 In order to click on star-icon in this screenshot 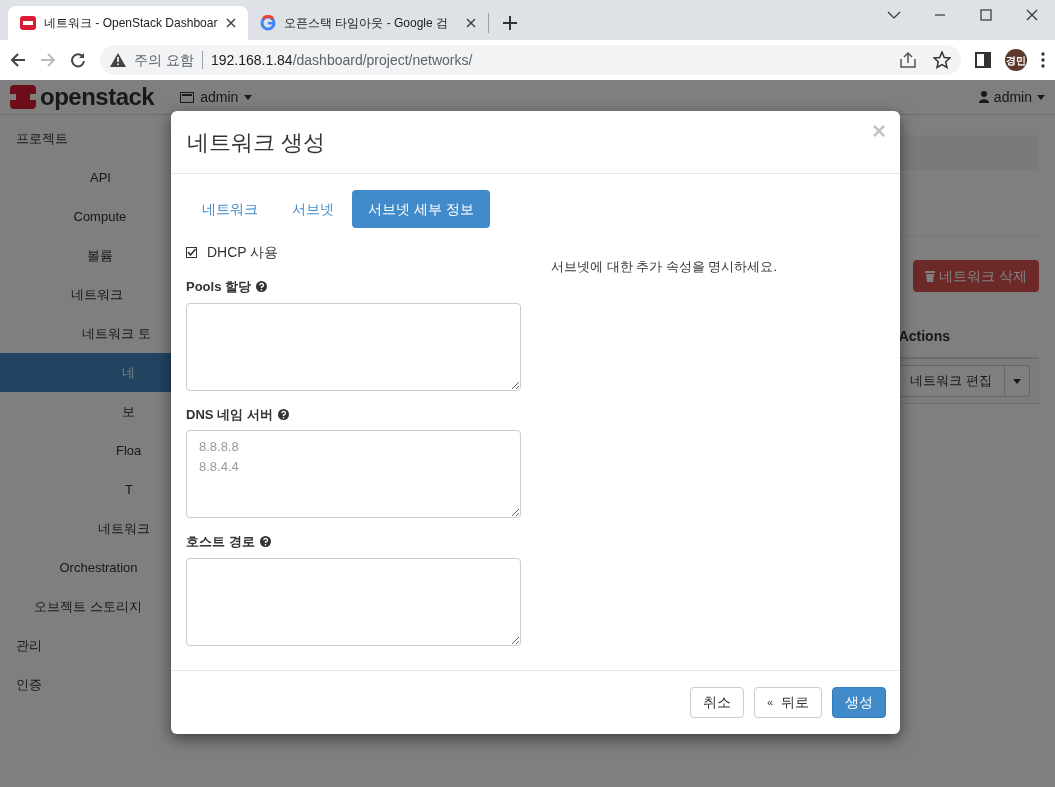, I will do `click(942, 60)`.